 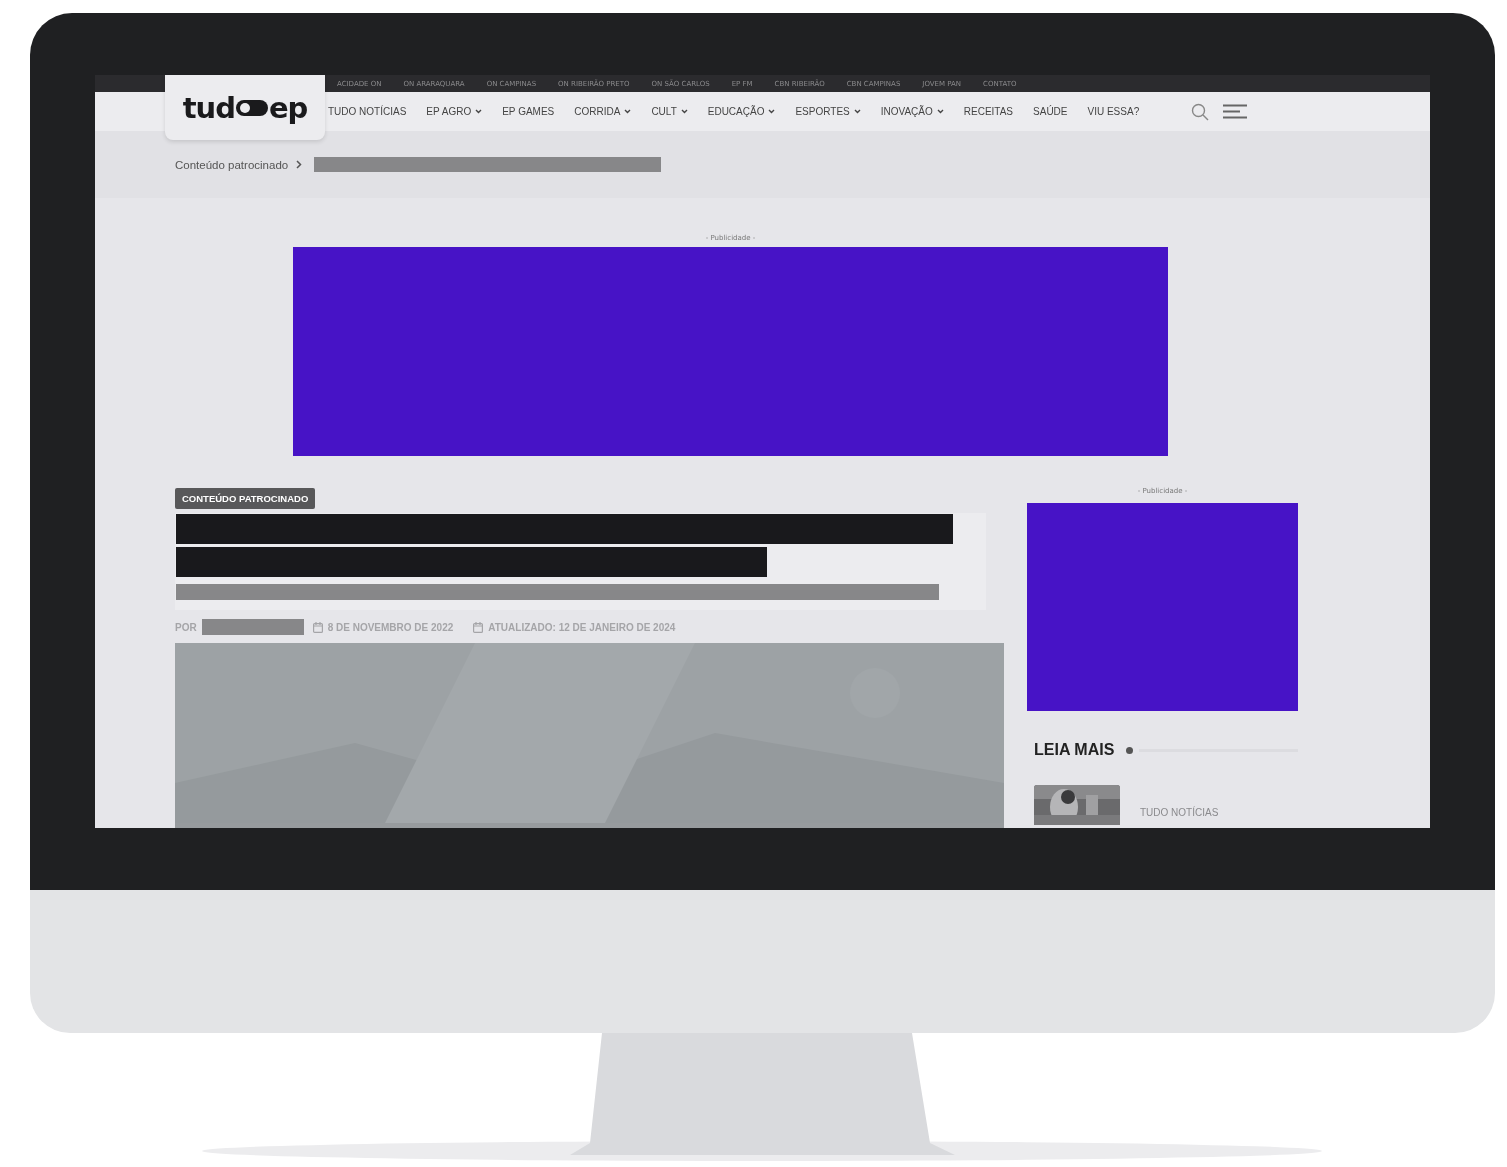 I want to click on nav-menu-item: ESPORTES, so click(x=828, y=111).